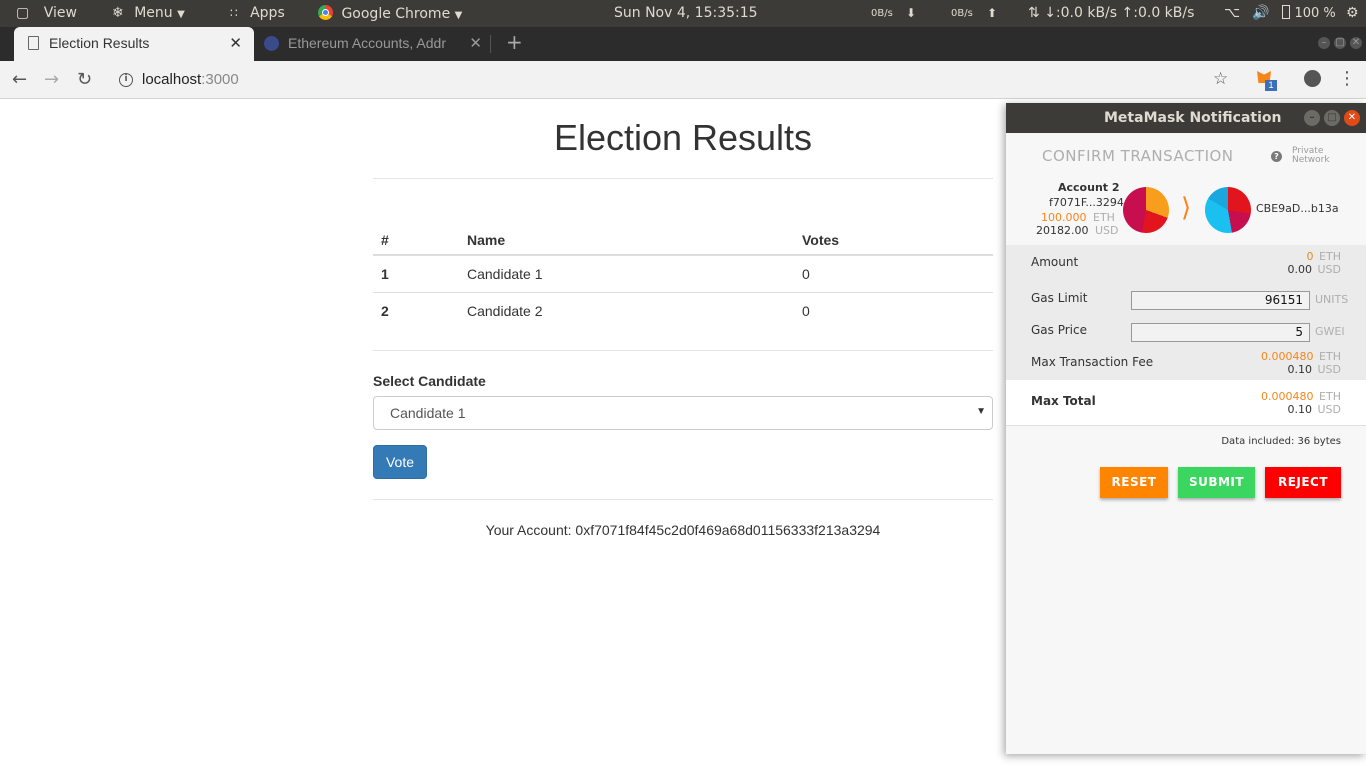 The image size is (1366, 768). I want to click on view-menu: ▢ View, so click(46, 13).